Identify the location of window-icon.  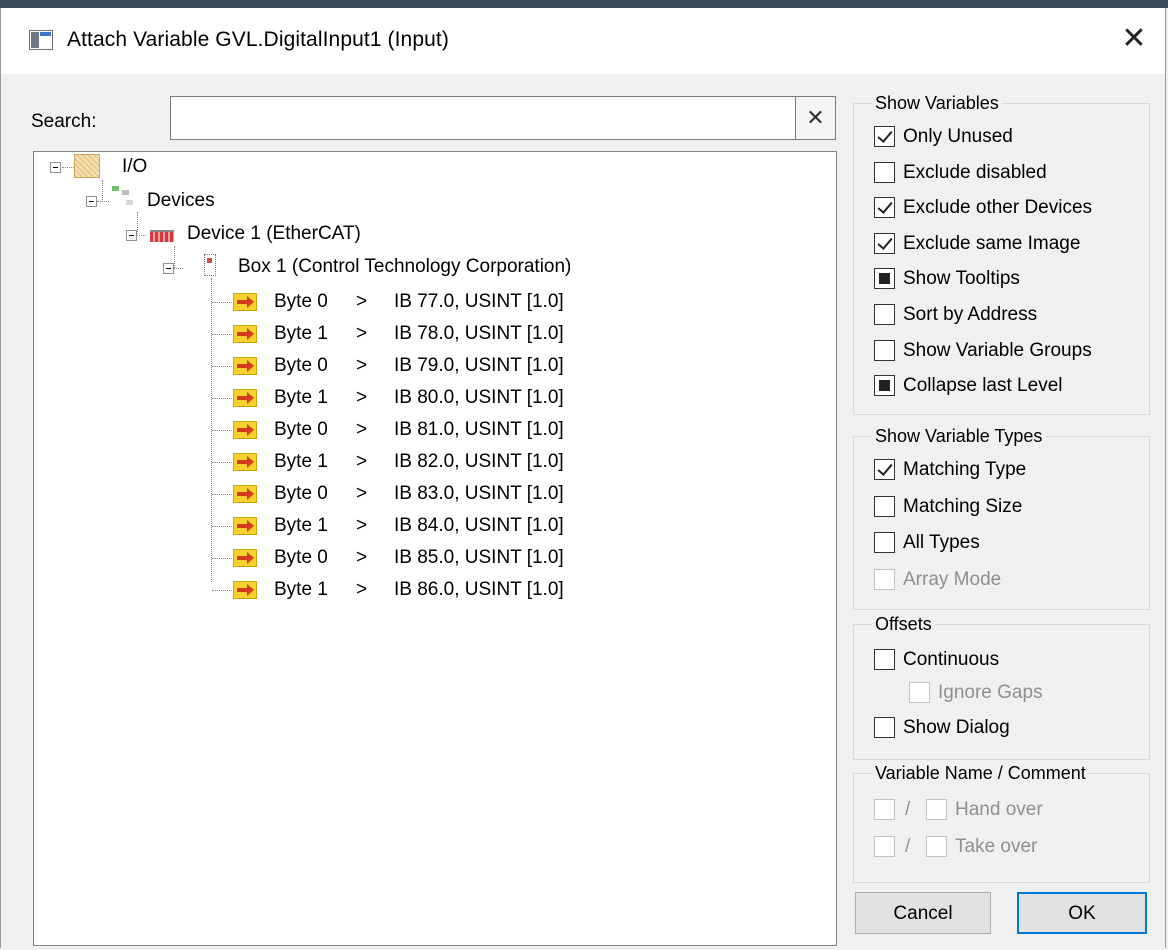
(41, 40).